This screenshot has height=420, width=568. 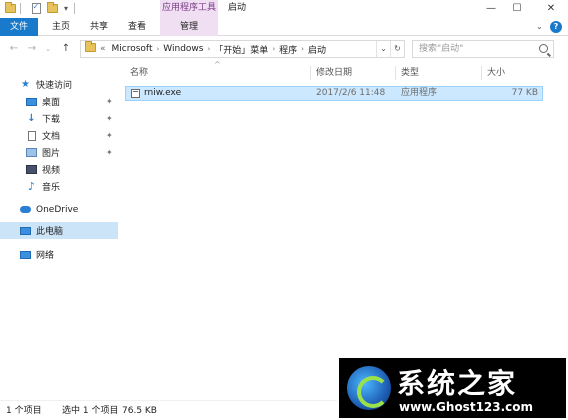 I want to click on help-icon: ?, so click(x=556, y=27).